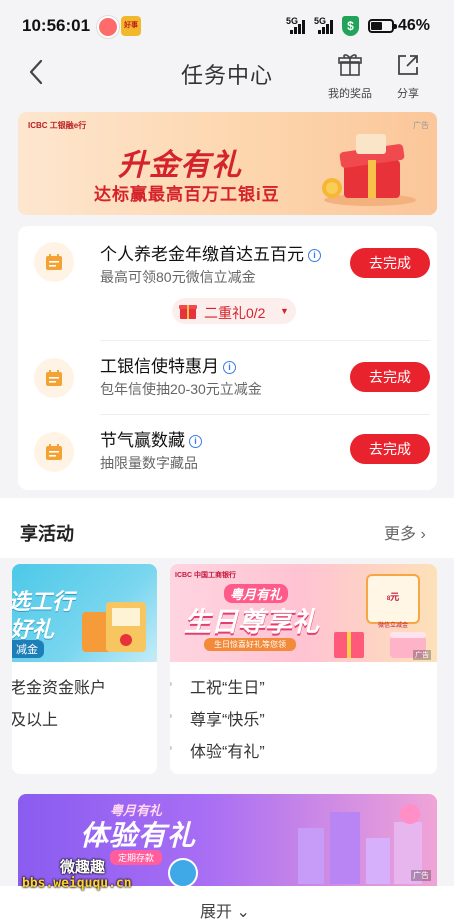  Describe the element at coordinates (35, 720) in the screenshot. I see `activity-text-line: 及以上` at that location.